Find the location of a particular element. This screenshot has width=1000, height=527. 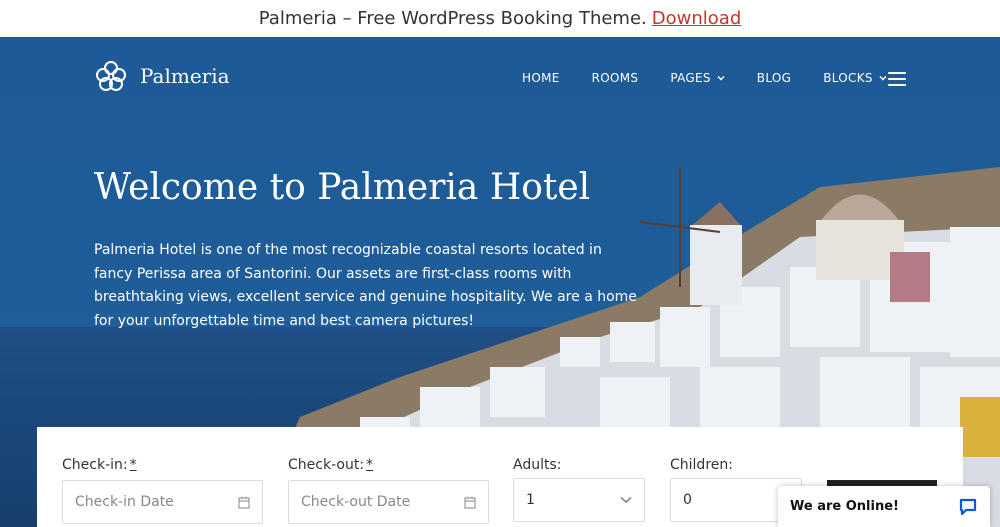

download-link: Download is located at coordinates (696, 18).